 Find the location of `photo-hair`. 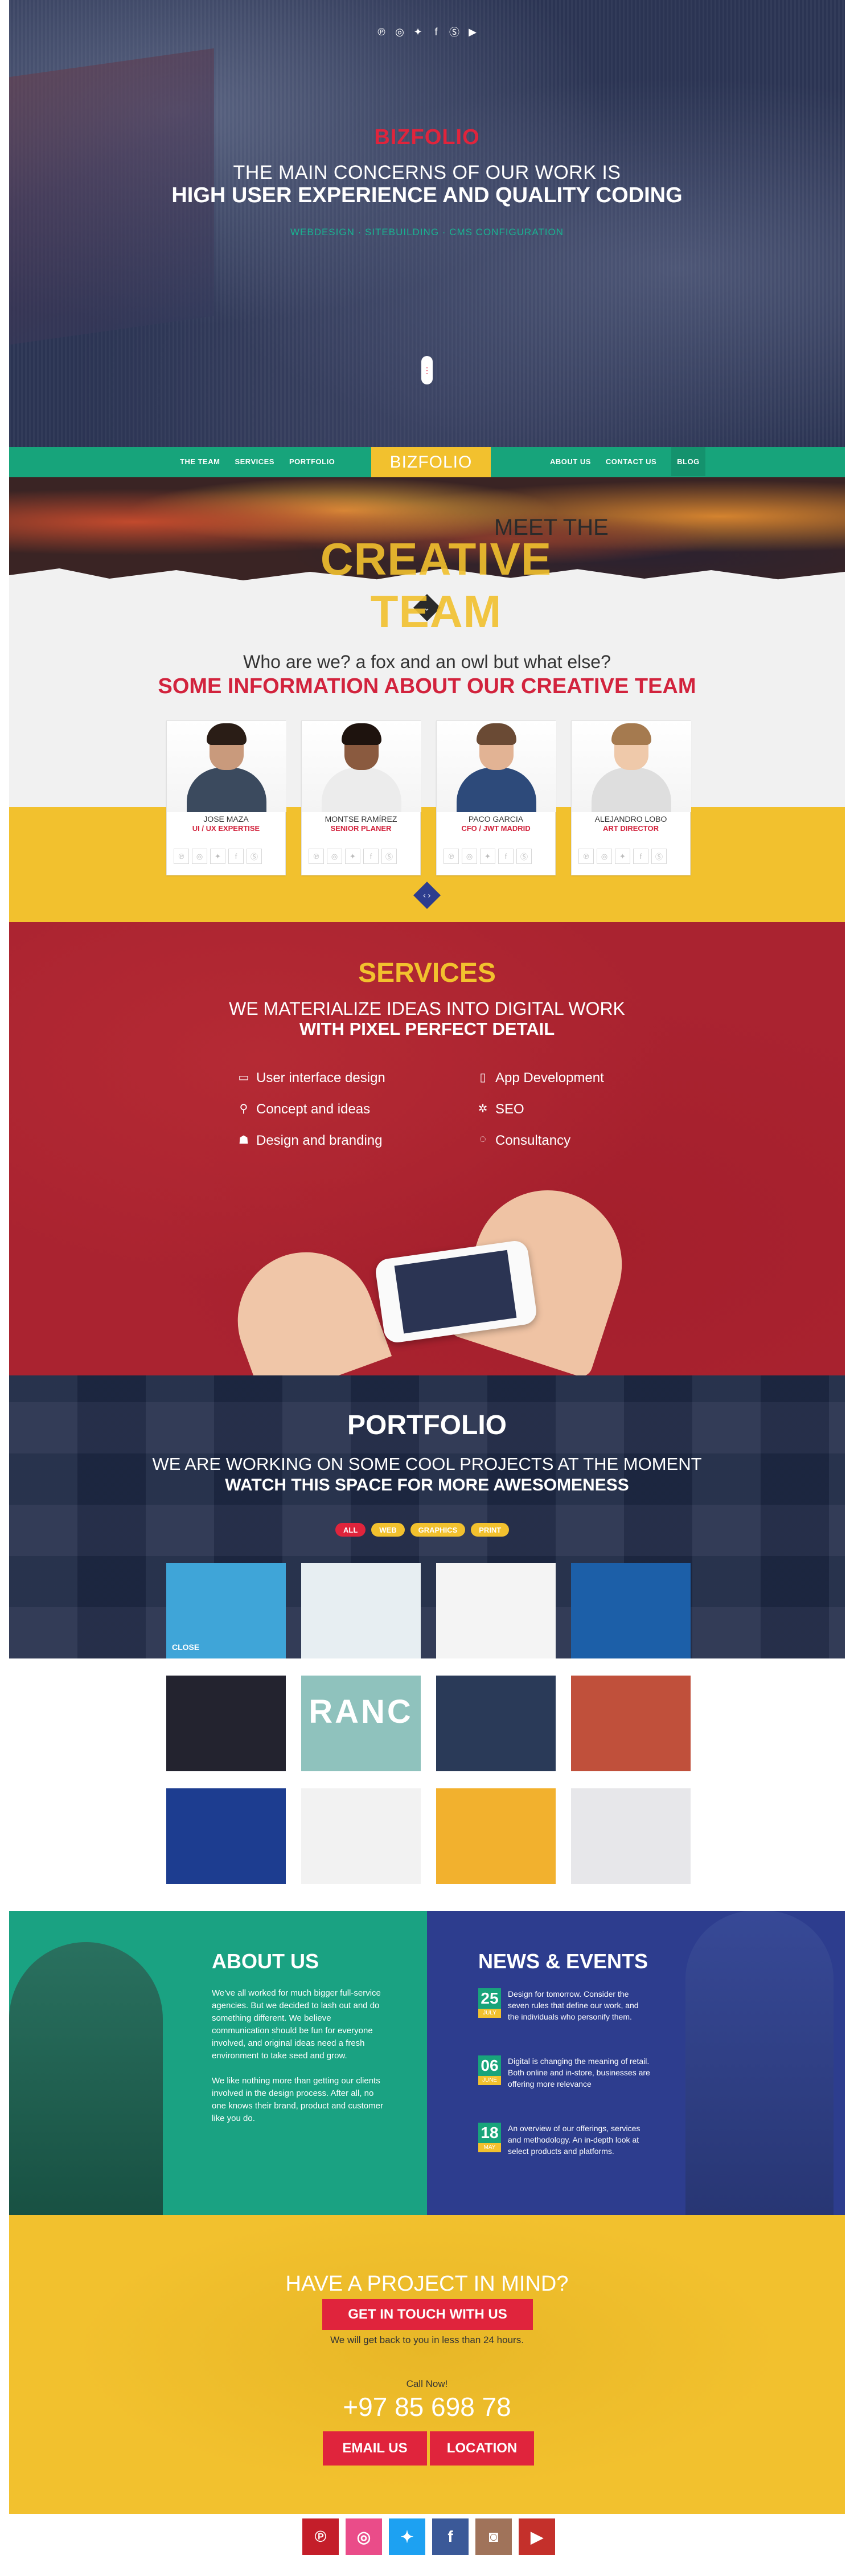

photo-hair is located at coordinates (631, 734).